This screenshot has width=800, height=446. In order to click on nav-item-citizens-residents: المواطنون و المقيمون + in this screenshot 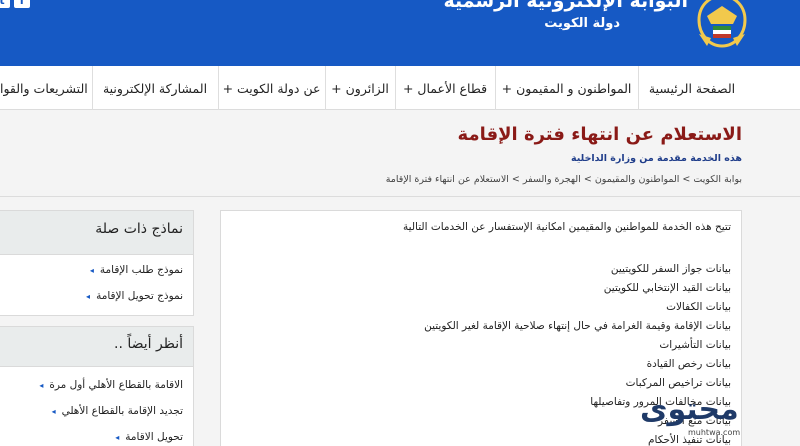, I will do `click(566, 88)`.